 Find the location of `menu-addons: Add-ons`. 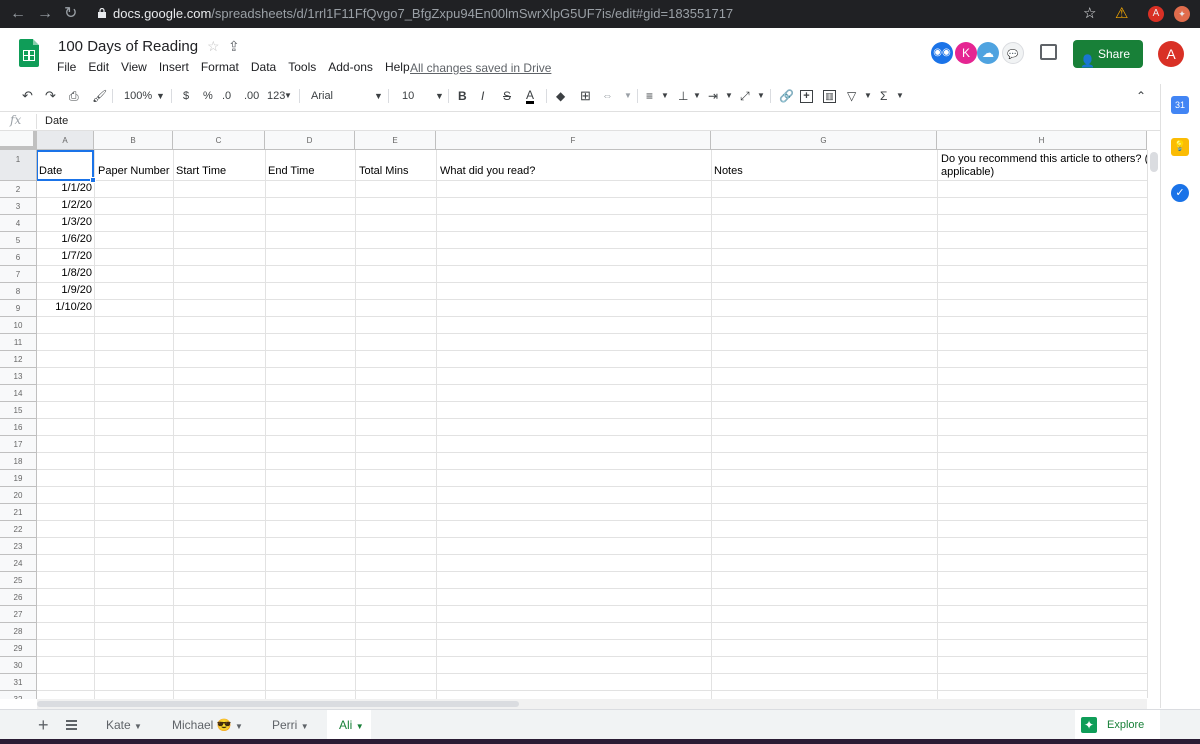

menu-addons: Add-ons is located at coordinates (350, 68).